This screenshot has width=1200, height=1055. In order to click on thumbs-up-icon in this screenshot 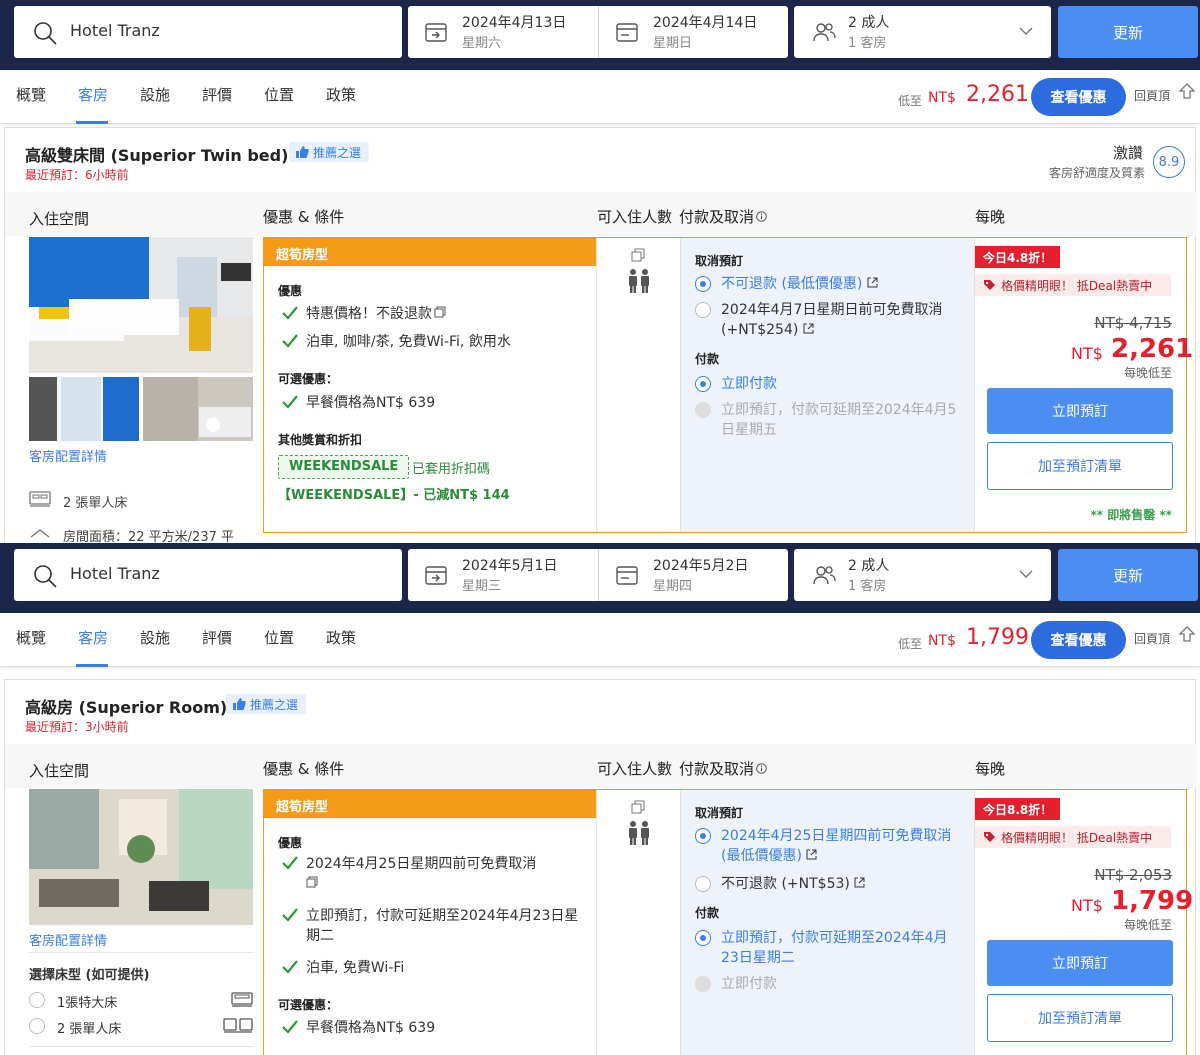, I will do `click(302, 152)`.